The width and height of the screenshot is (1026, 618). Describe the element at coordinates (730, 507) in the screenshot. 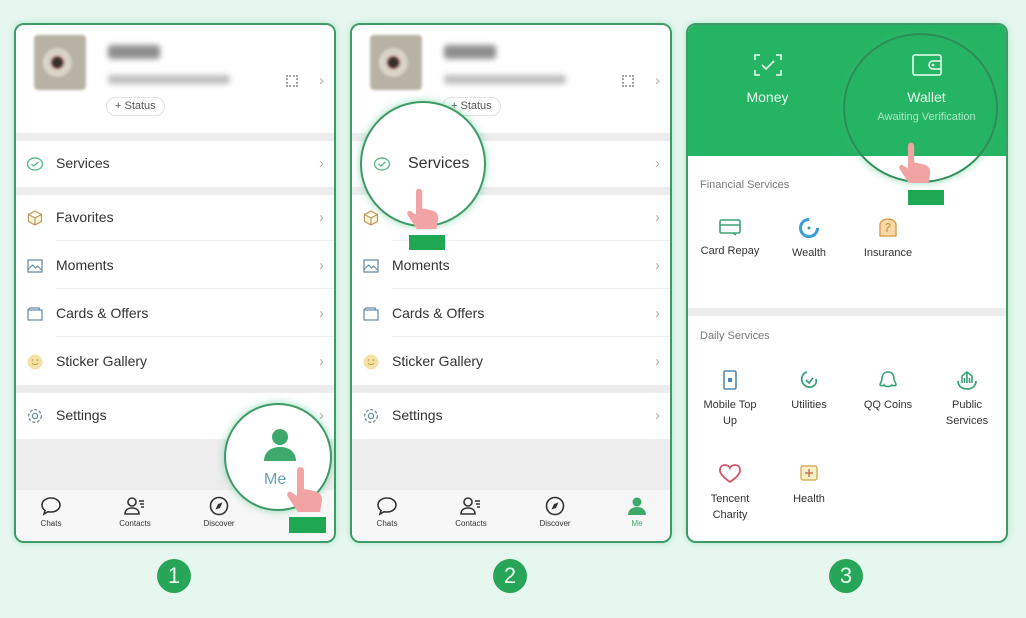

I see `service-label: Tencent Charity` at that location.